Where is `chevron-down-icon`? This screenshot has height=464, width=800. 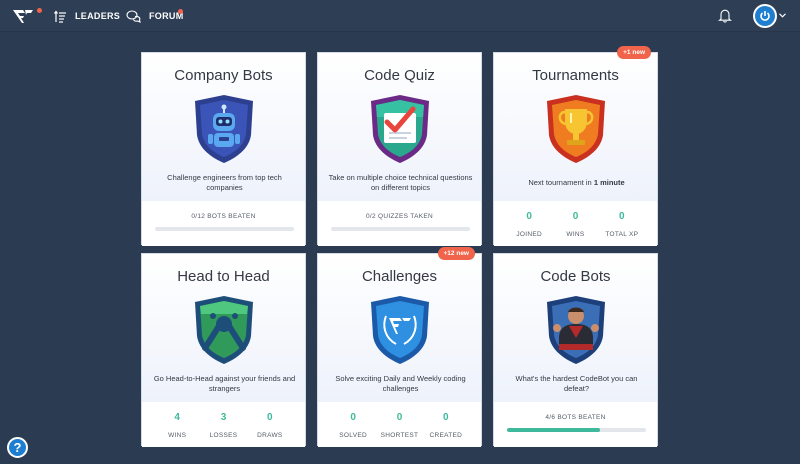
chevron-down-icon is located at coordinates (782, 15).